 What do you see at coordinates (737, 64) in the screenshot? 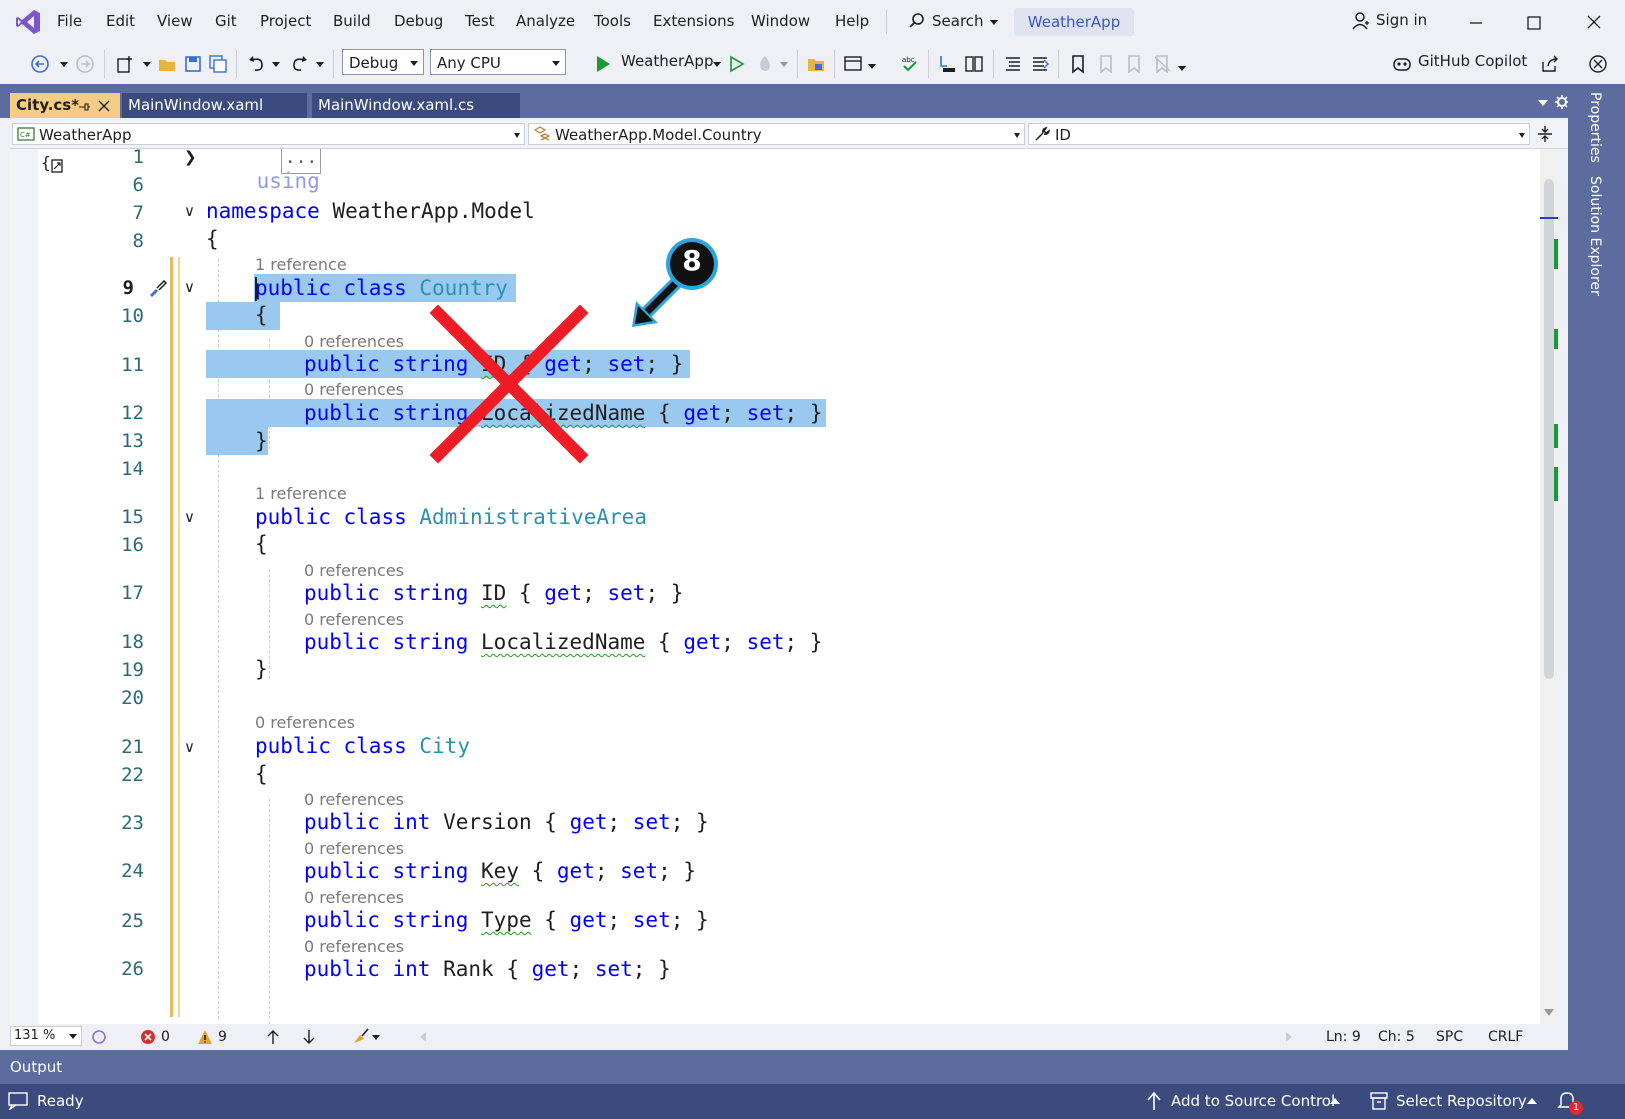
I see `start-without-debugging-icon` at bounding box center [737, 64].